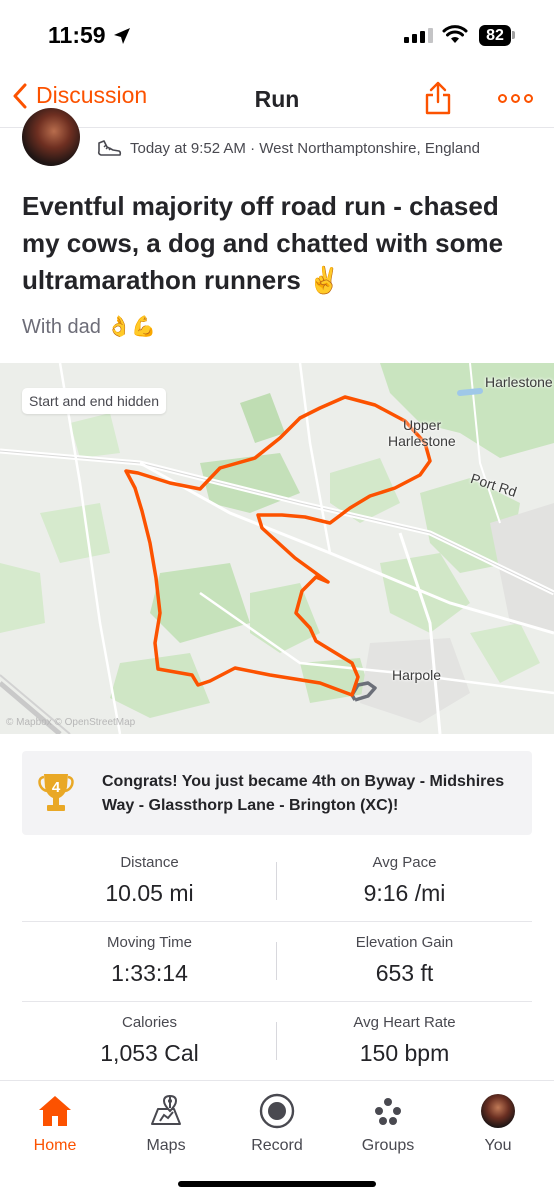 The width and height of the screenshot is (554, 1200). I want to click on stat-value: 10.05 mi, so click(149, 893).